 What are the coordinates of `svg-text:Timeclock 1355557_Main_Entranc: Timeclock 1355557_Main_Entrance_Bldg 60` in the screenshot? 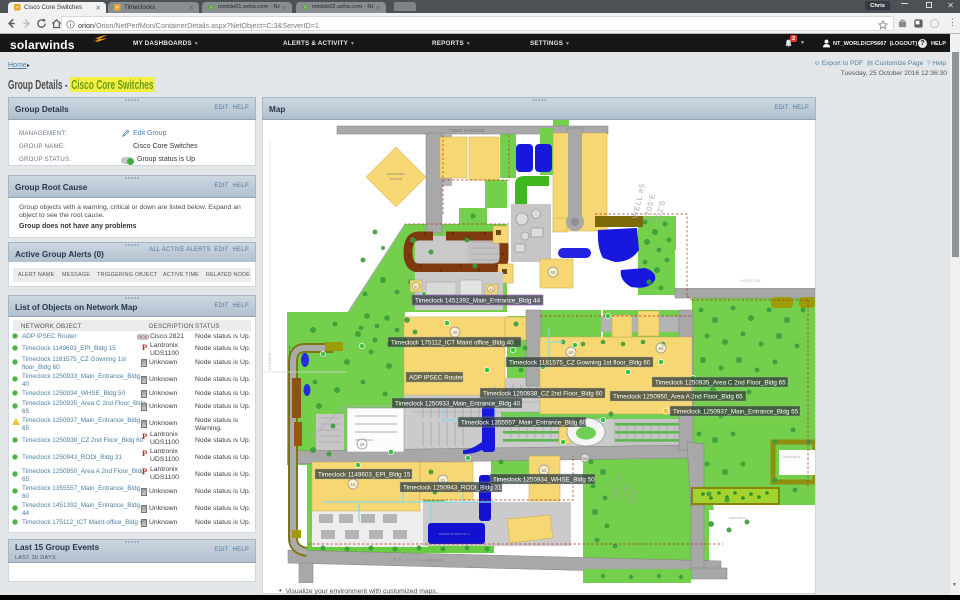 It's located at (524, 423).